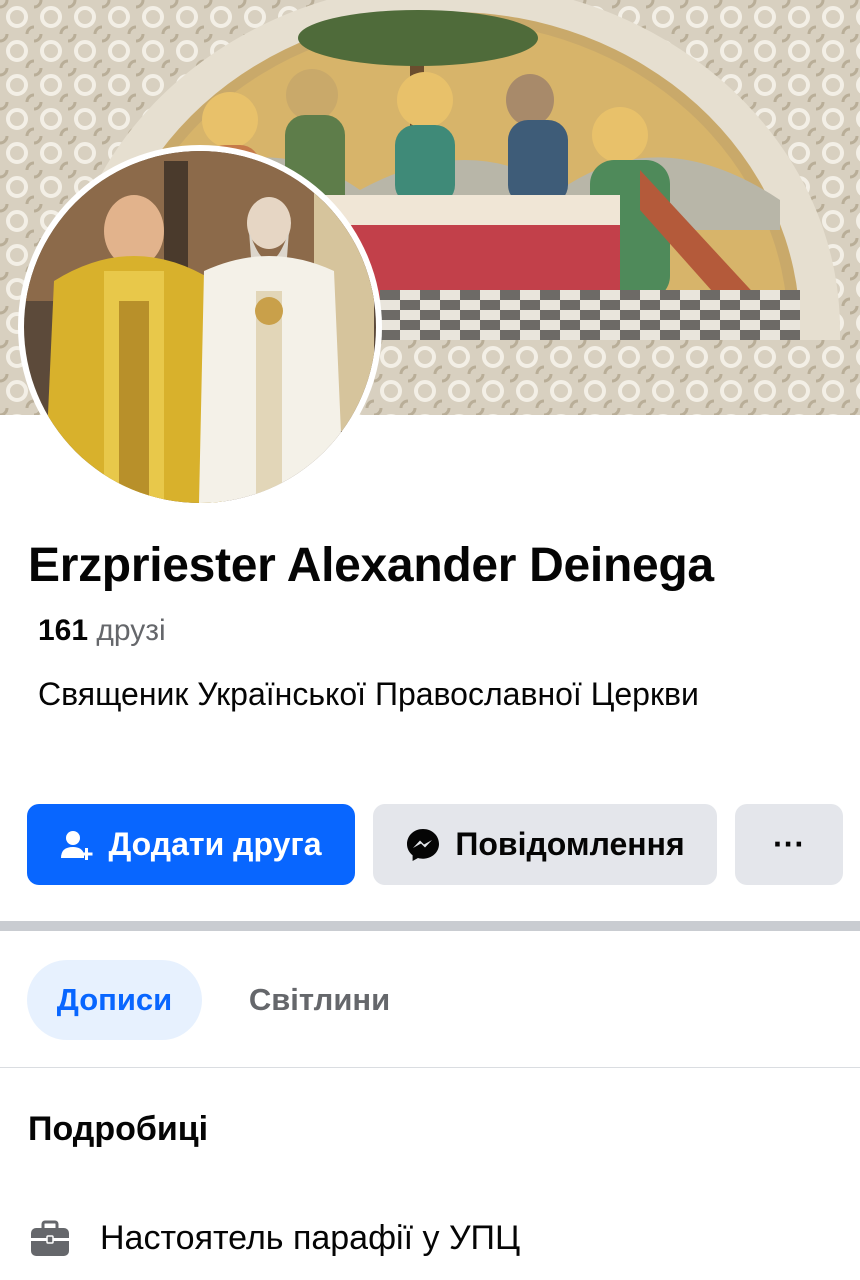 This screenshot has height=1280, width=860. Describe the element at coordinates (368, 694) in the screenshot. I see `profile-bio: Священик Української Православної Церкви` at that location.